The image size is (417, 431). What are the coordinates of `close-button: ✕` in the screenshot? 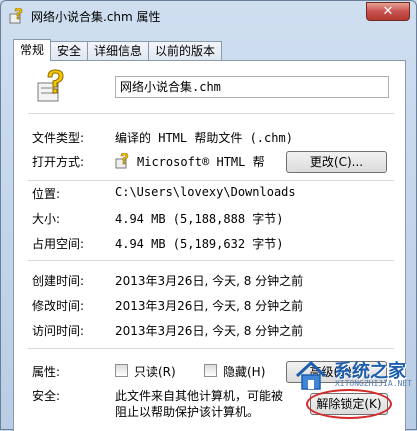 It's located at (388, 11).